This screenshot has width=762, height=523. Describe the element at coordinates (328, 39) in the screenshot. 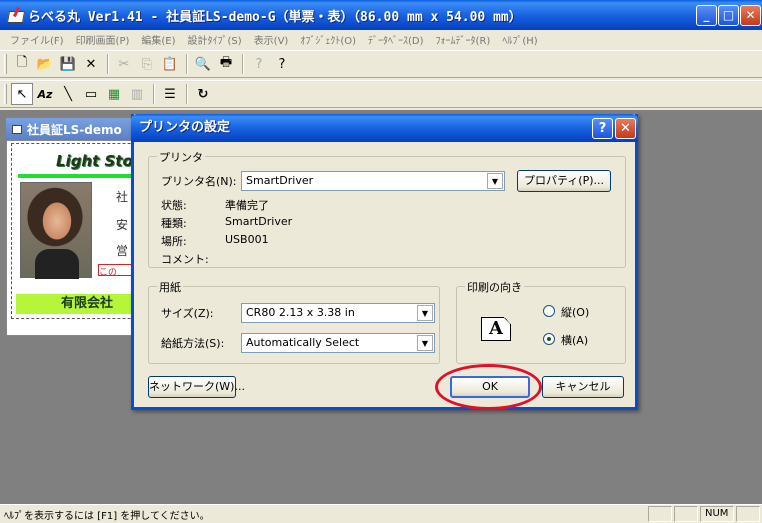

I see `menu-object: ｵﾌﾞｼﾞｪｸﾄ(O)` at that location.